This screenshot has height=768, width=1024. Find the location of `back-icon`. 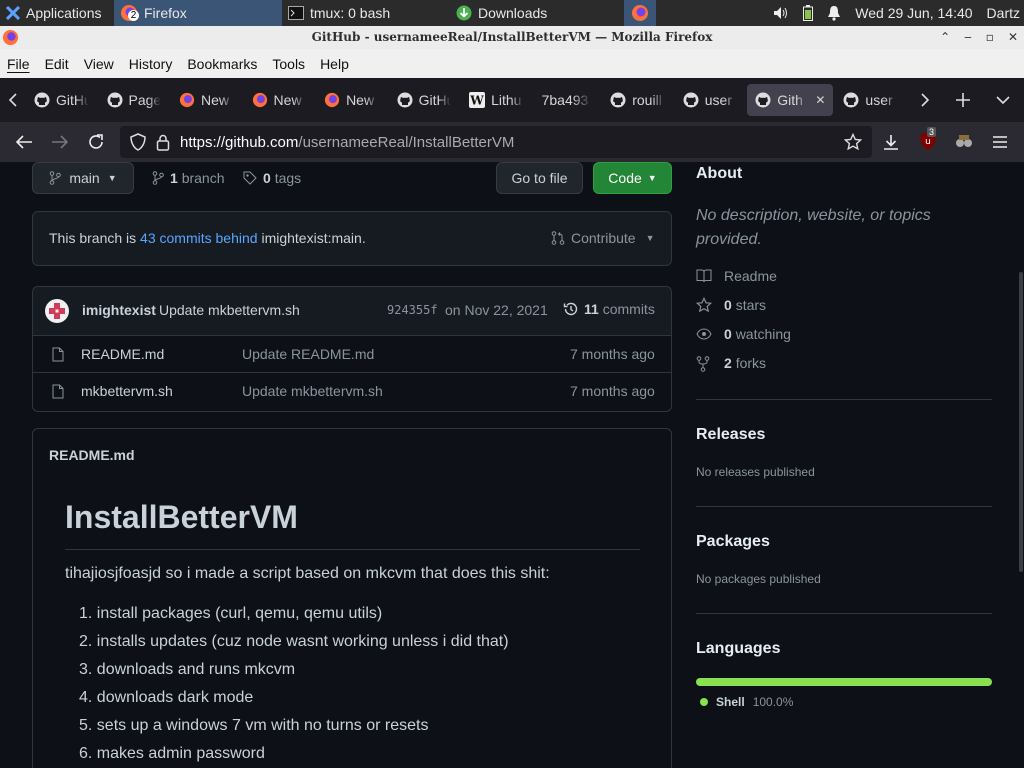

back-icon is located at coordinates (24, 142).